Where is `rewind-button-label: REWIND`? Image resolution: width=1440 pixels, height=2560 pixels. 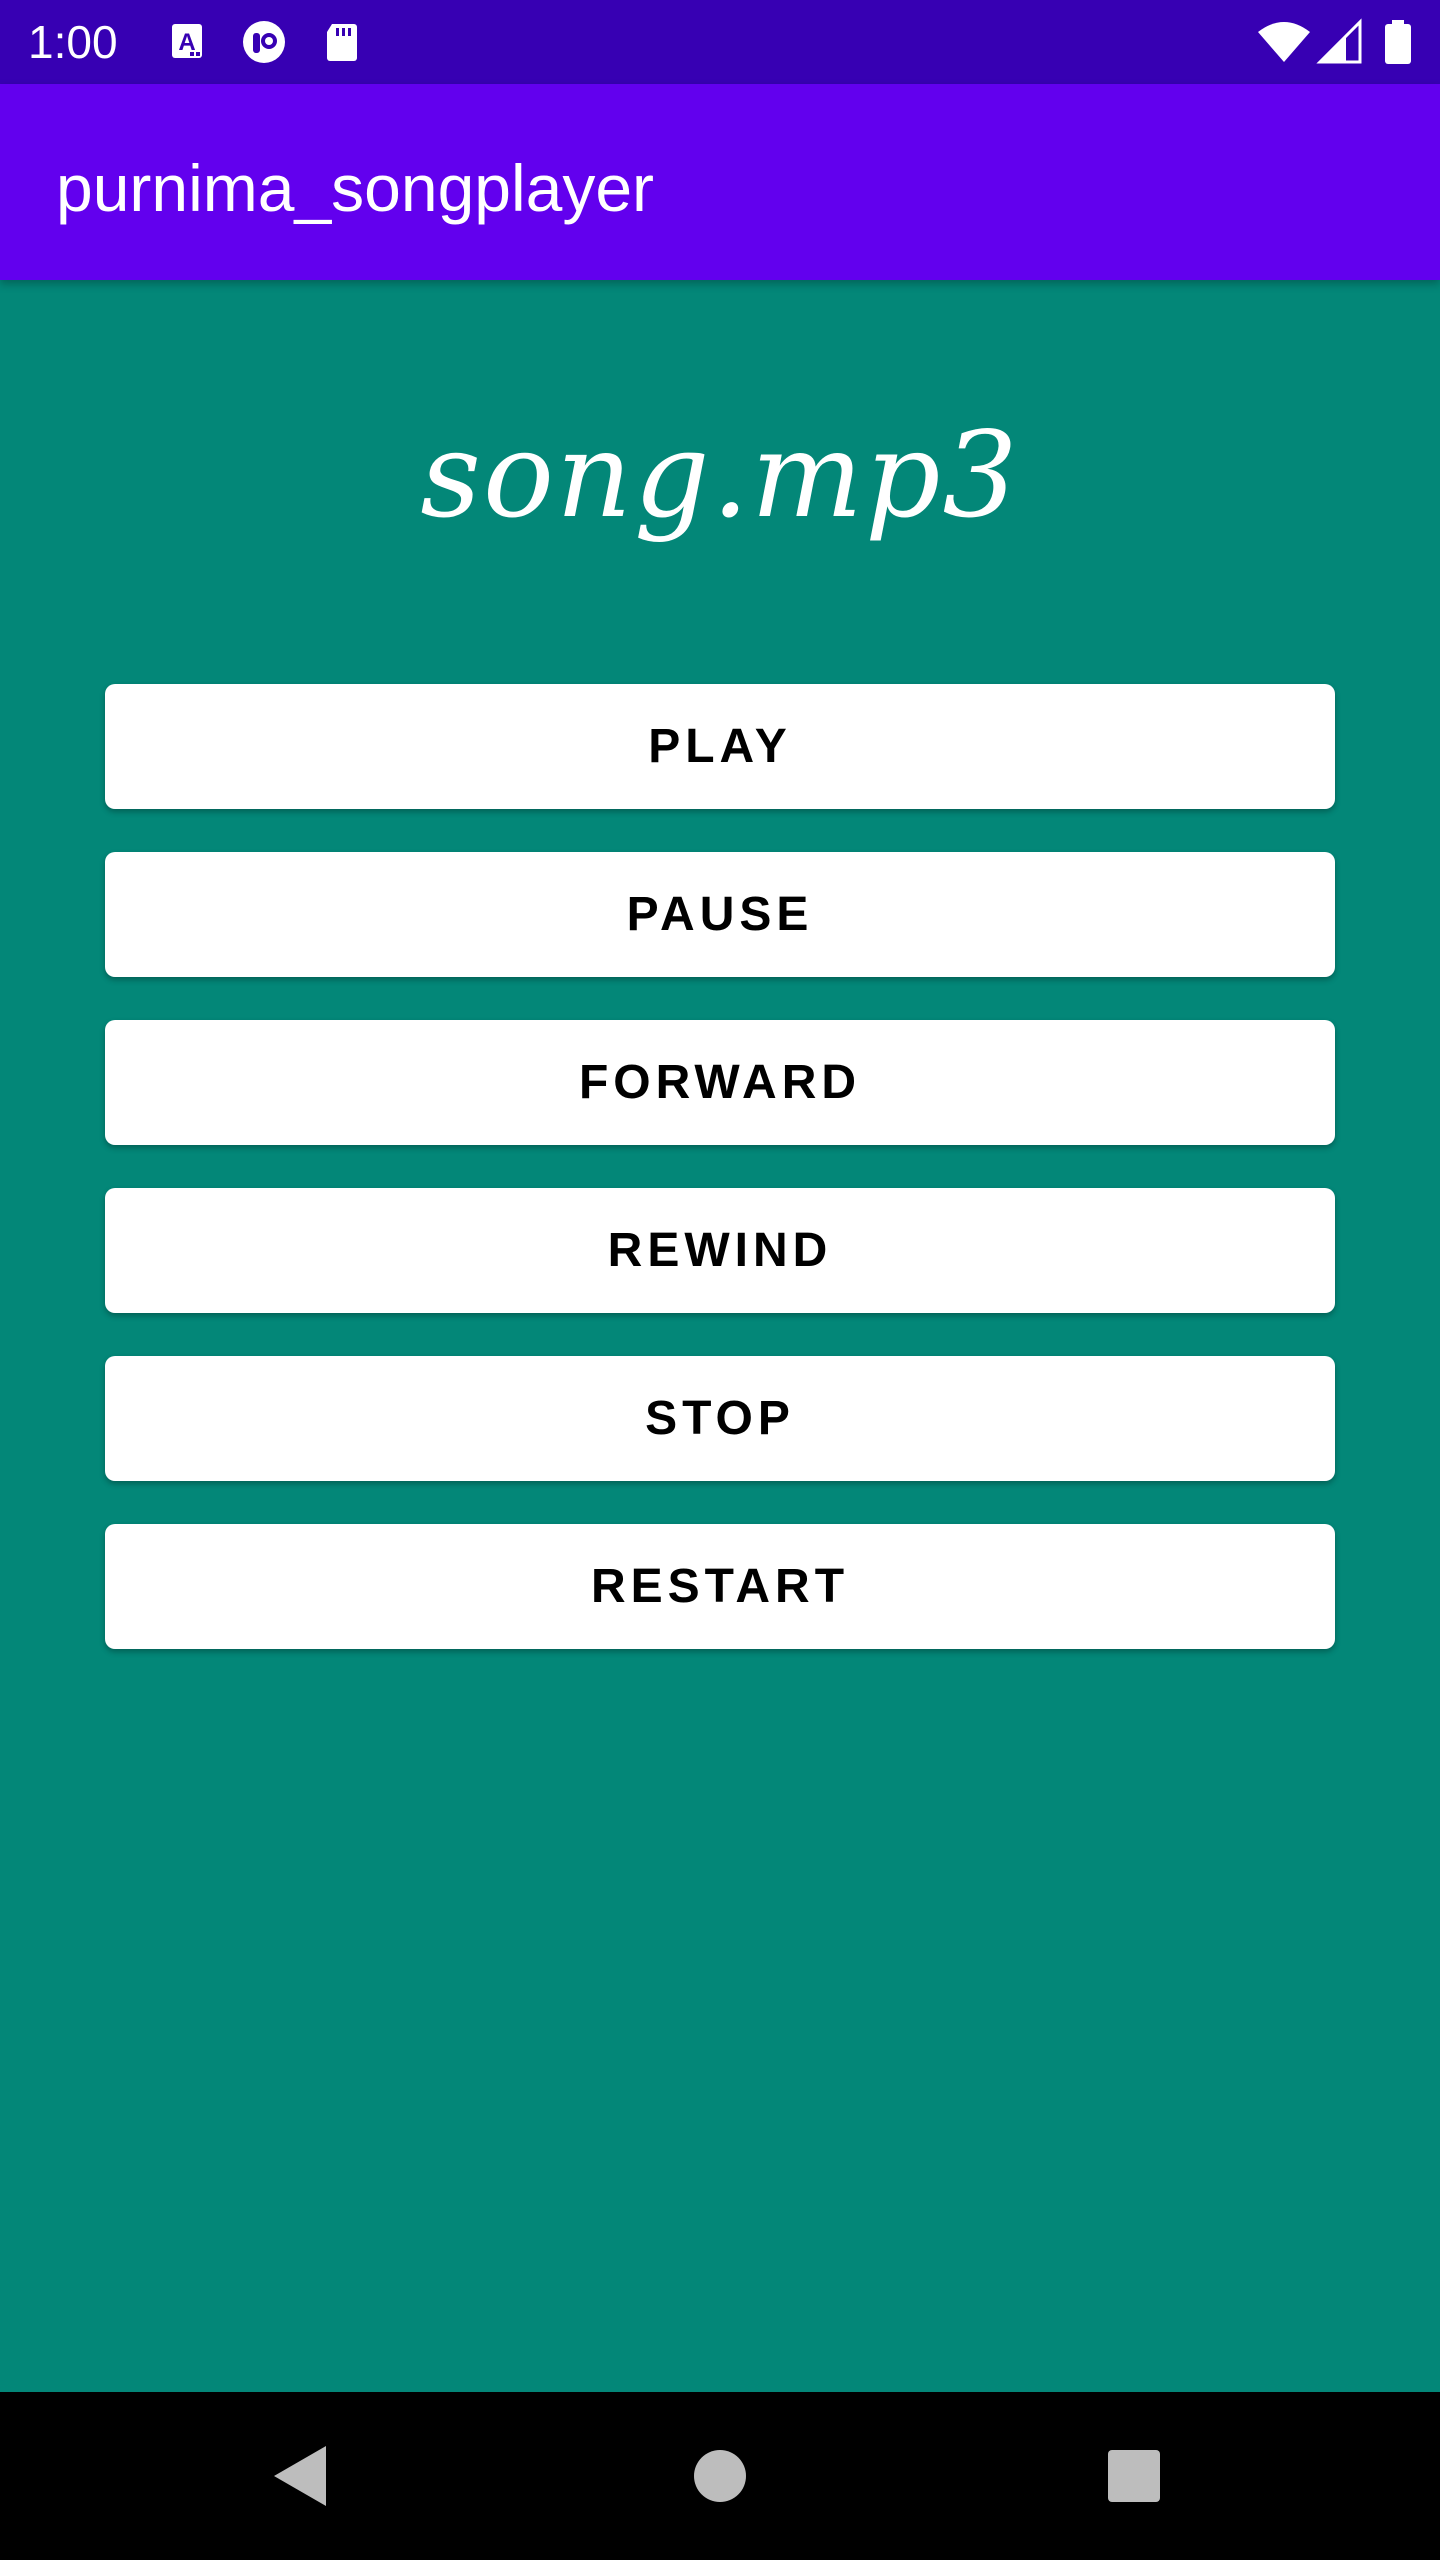
rewind-button-label: REWIND is located at coordinates (720, 1250).